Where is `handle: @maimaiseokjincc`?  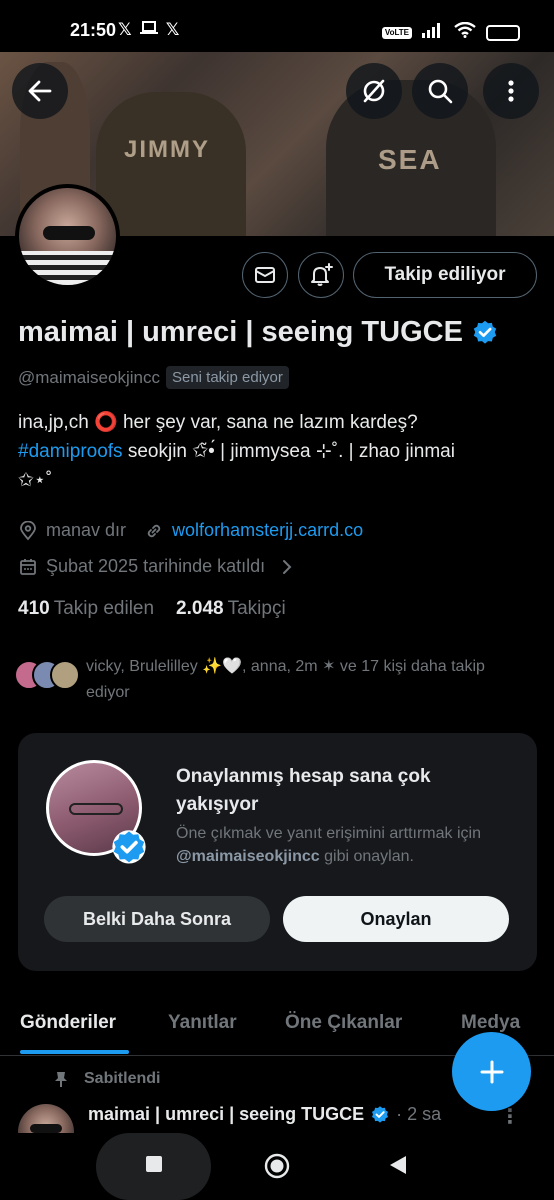
handle: @maimaiseokjincc is located at coordinates (89, 377).